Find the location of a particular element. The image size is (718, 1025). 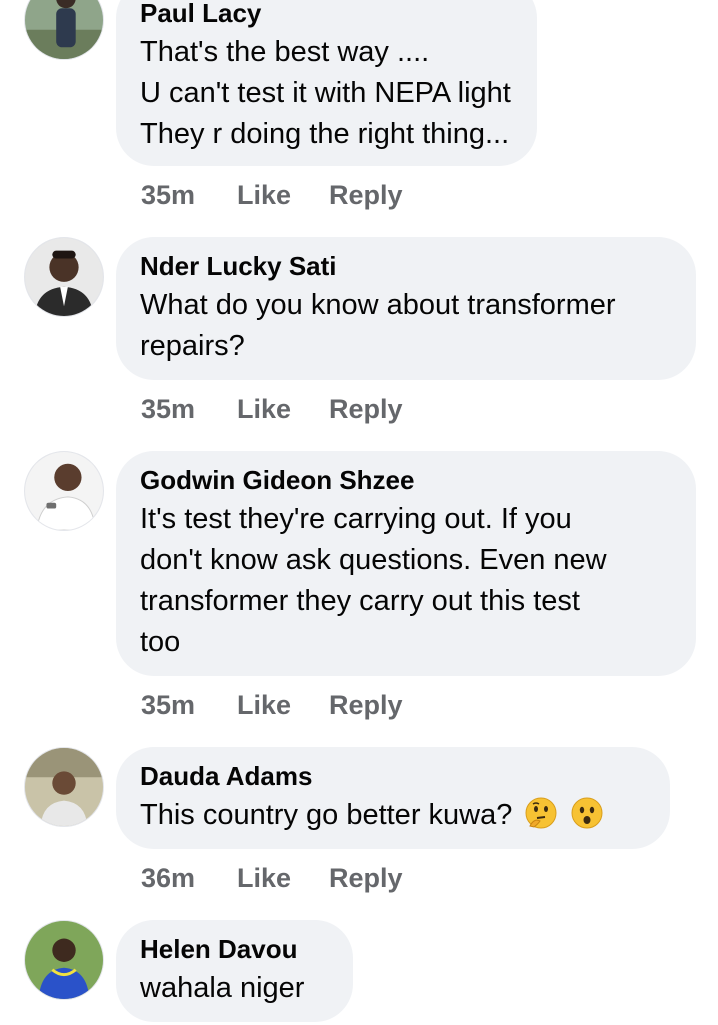

comment-text-line: repairs? is located at coordinates (192, 346).